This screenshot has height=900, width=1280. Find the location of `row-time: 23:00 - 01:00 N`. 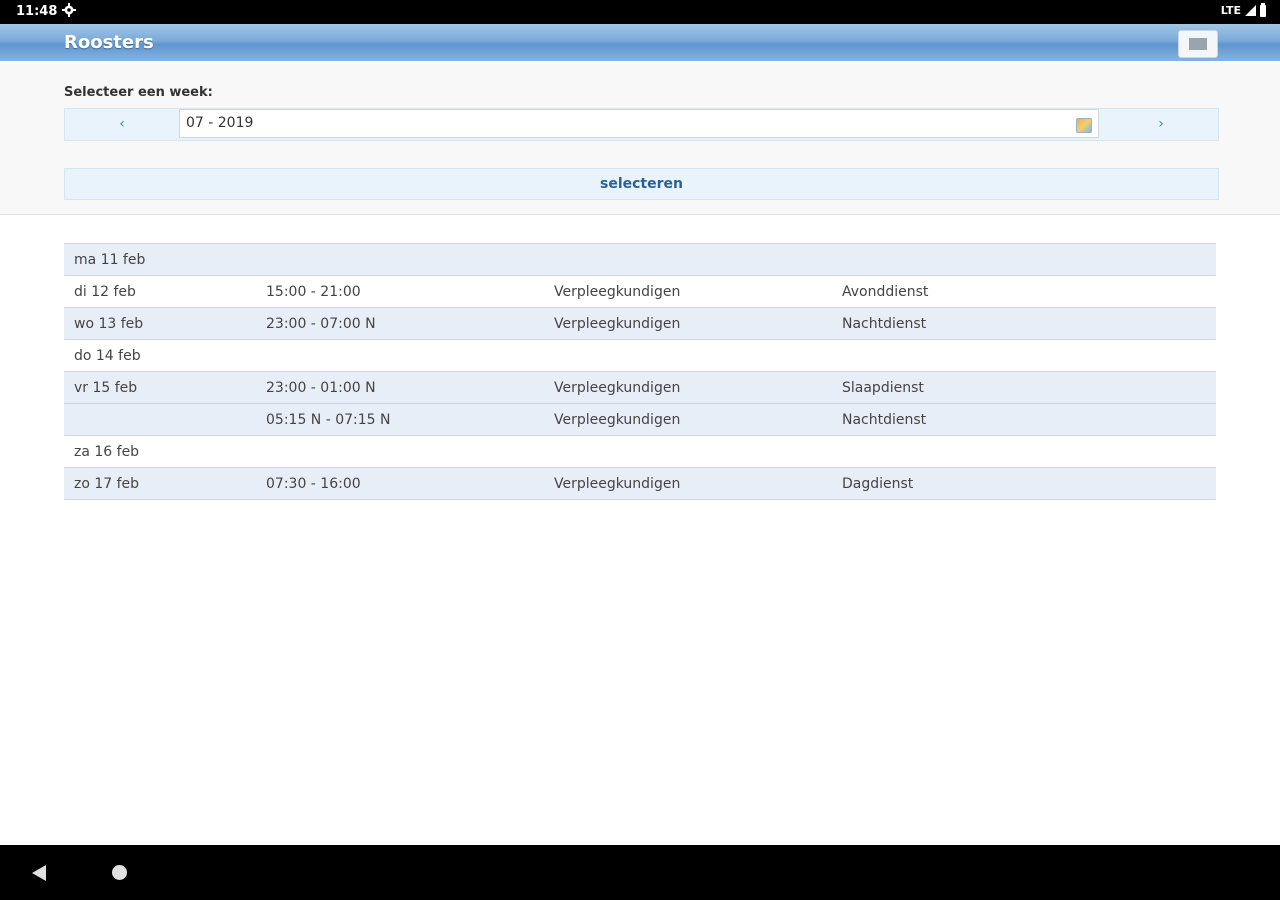

row-time: 23:00 - 01:00 N is located at coordinates (321, 388).